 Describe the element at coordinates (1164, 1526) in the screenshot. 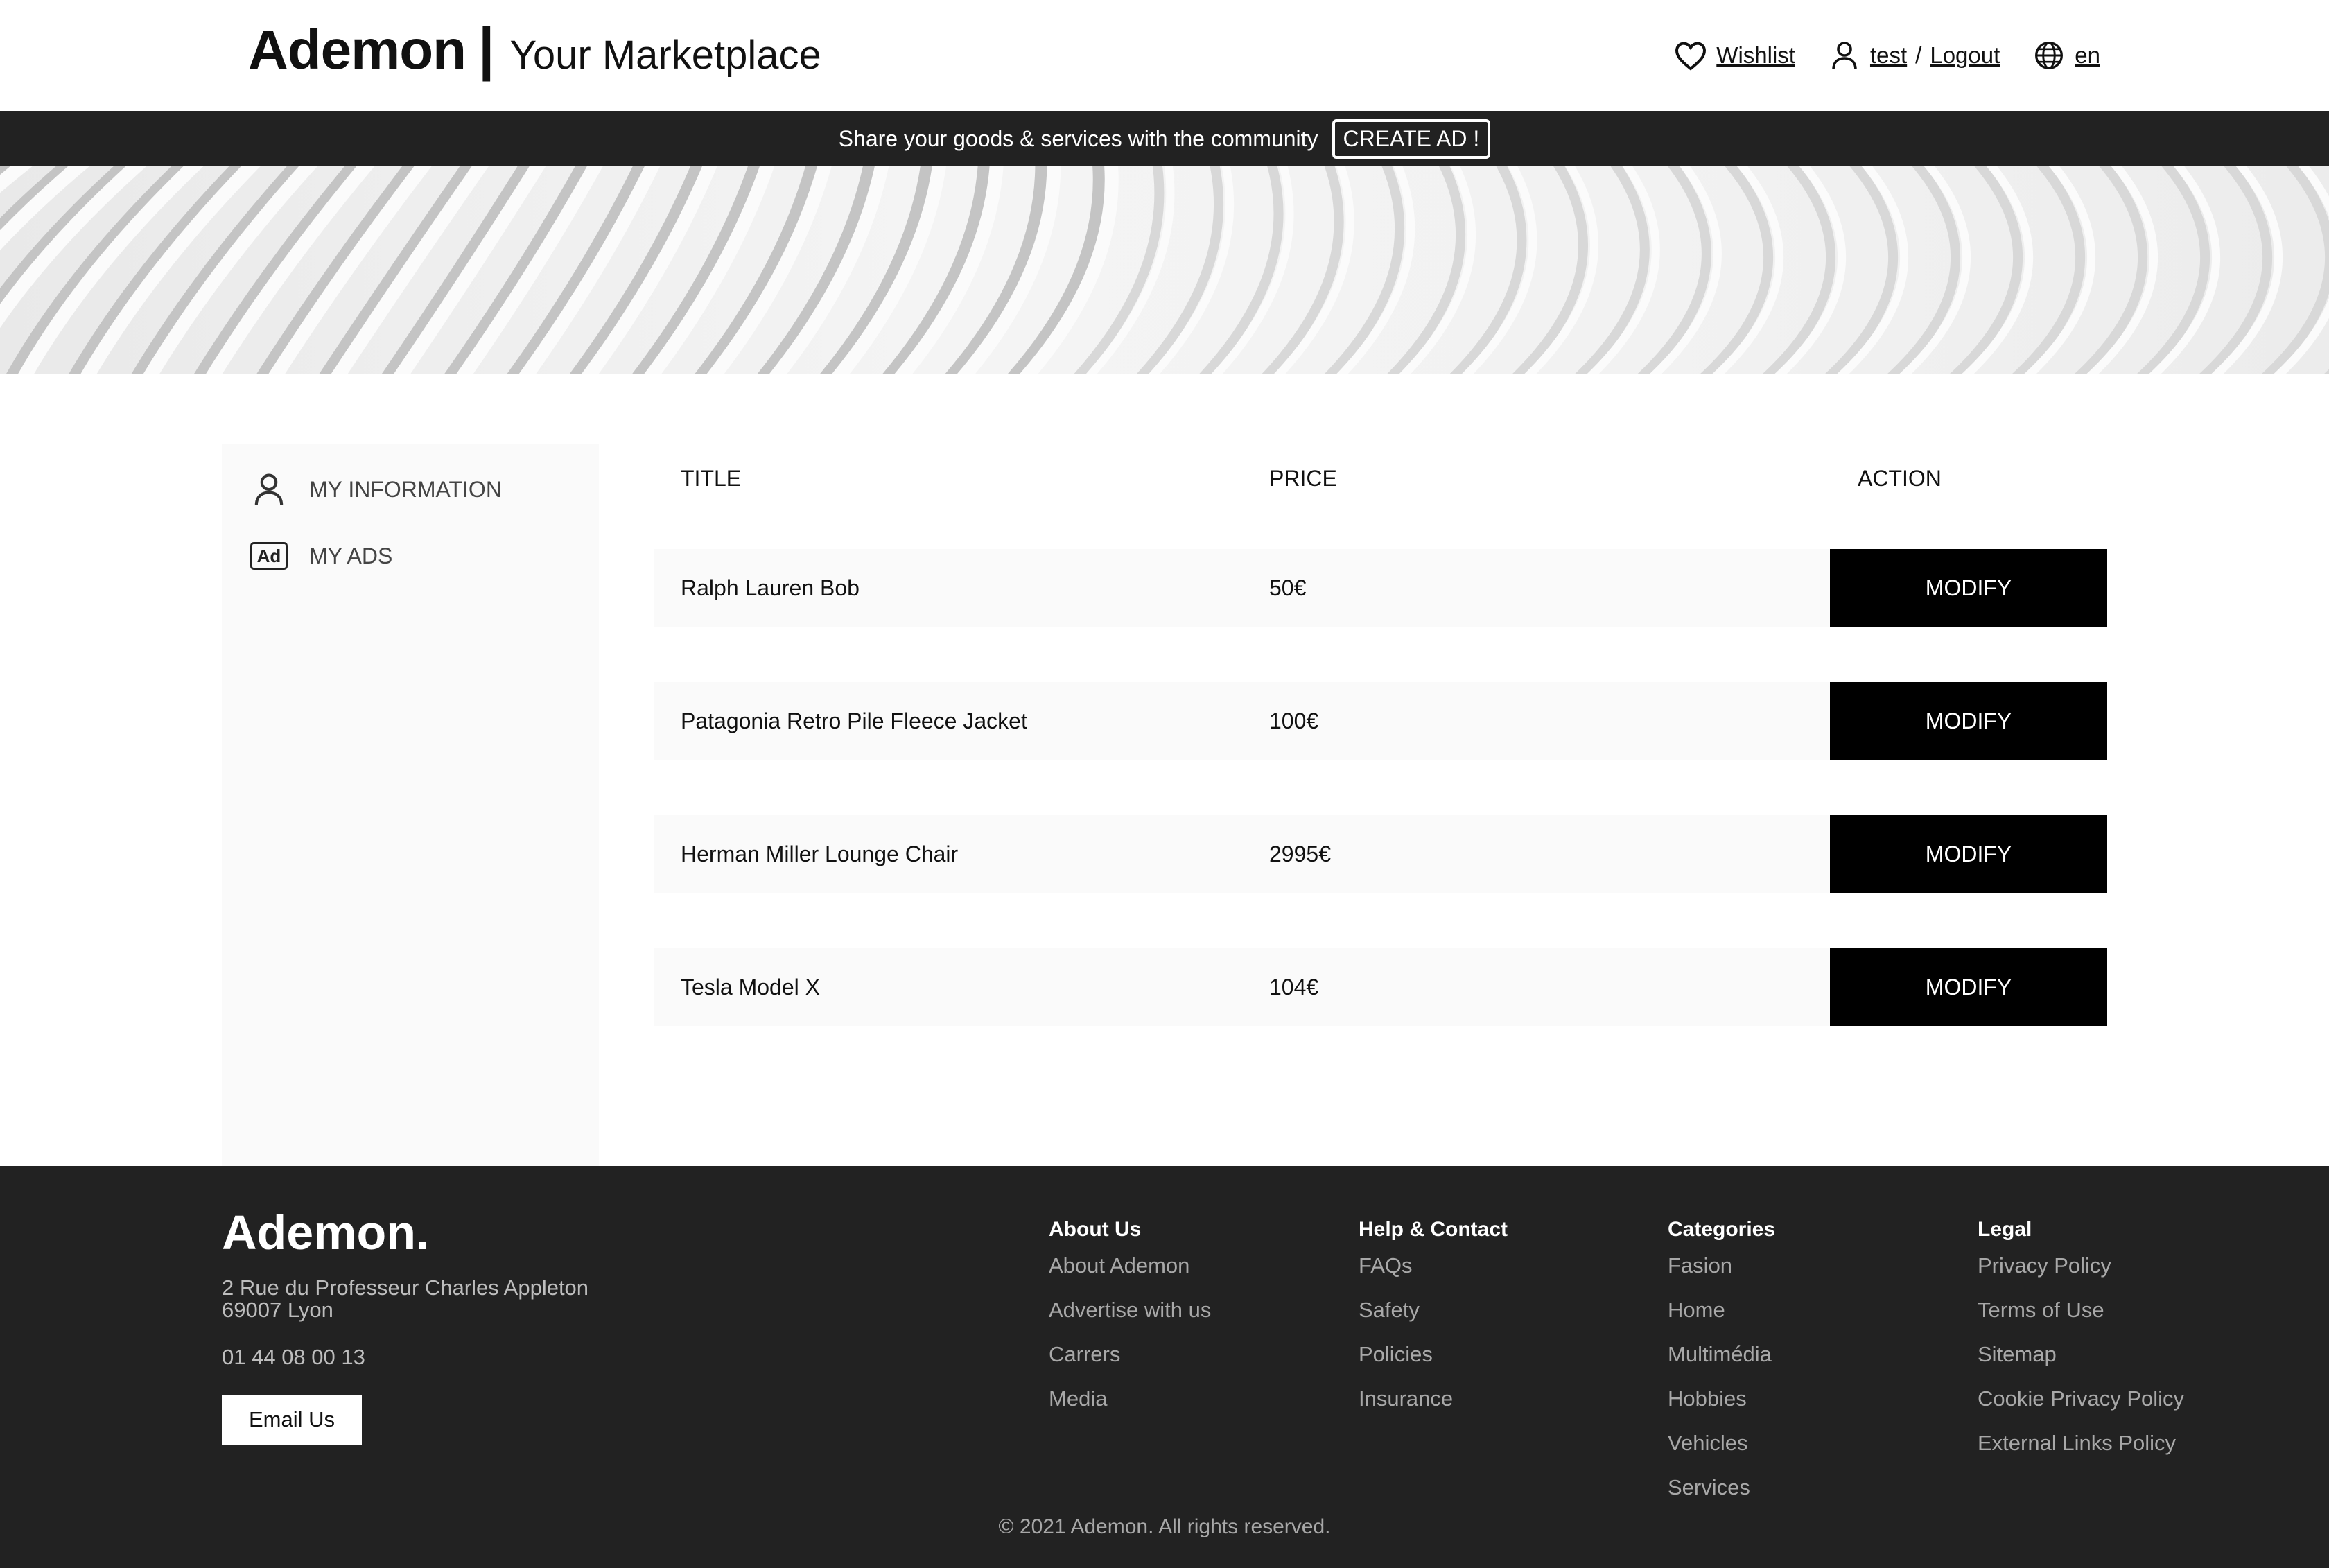

I see `copyright: © 2021 Ademon. All rights reserved.` at that location.